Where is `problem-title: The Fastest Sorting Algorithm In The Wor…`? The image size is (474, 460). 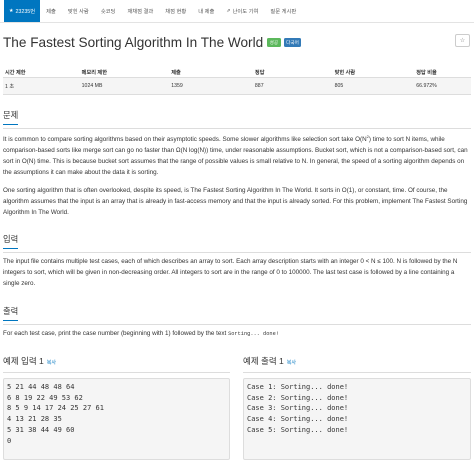 problem-title: The Fastest Sorting Algorithm In The Wor… is located at coordinates (133, 42).